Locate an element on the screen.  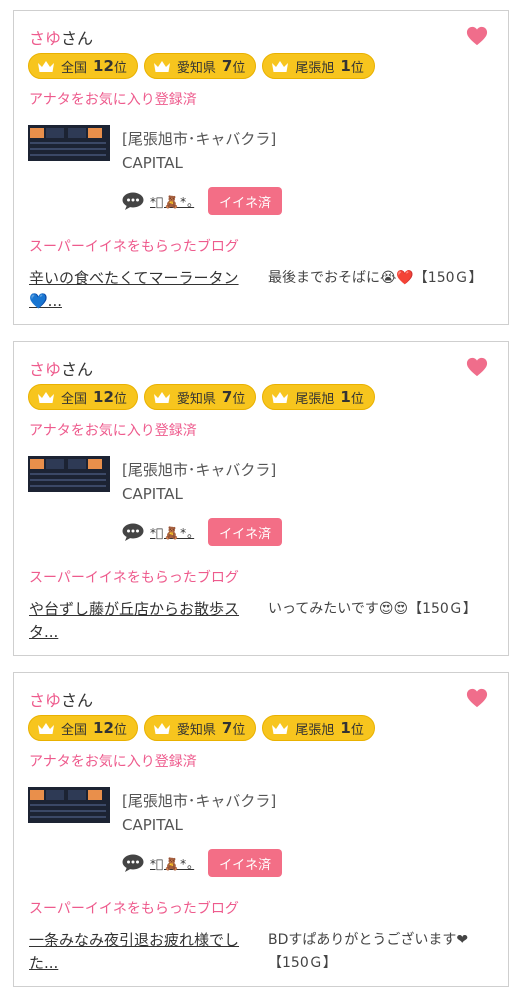
blog-comment: BDすぱありがとうございます❤【150Ｇ】 is located at coordinates (368, 951).